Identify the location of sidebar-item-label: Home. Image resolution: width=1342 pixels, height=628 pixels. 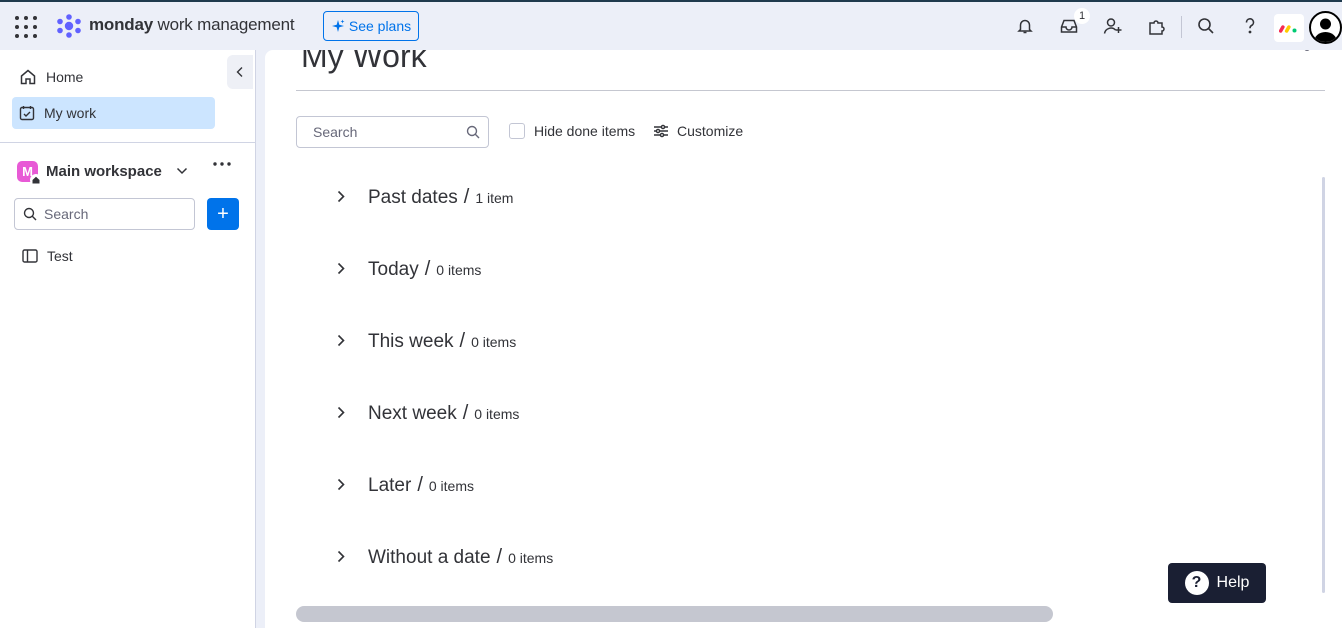
(65, 77).